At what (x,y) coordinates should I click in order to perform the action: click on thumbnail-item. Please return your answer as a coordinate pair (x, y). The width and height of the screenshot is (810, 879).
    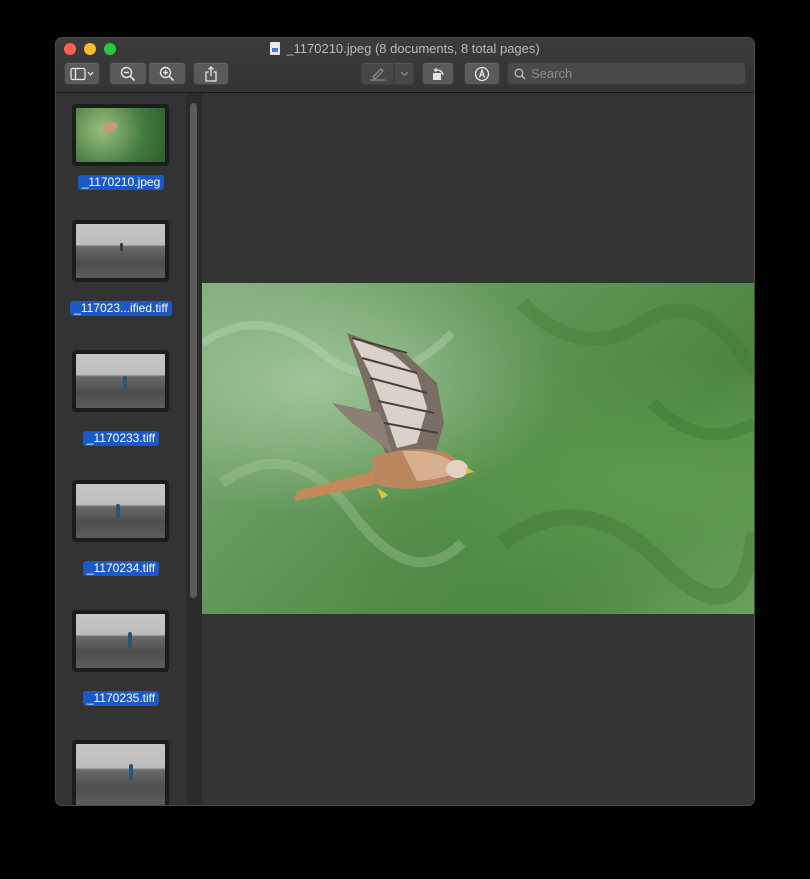
    Looking at the image, I should click on (121, 772).